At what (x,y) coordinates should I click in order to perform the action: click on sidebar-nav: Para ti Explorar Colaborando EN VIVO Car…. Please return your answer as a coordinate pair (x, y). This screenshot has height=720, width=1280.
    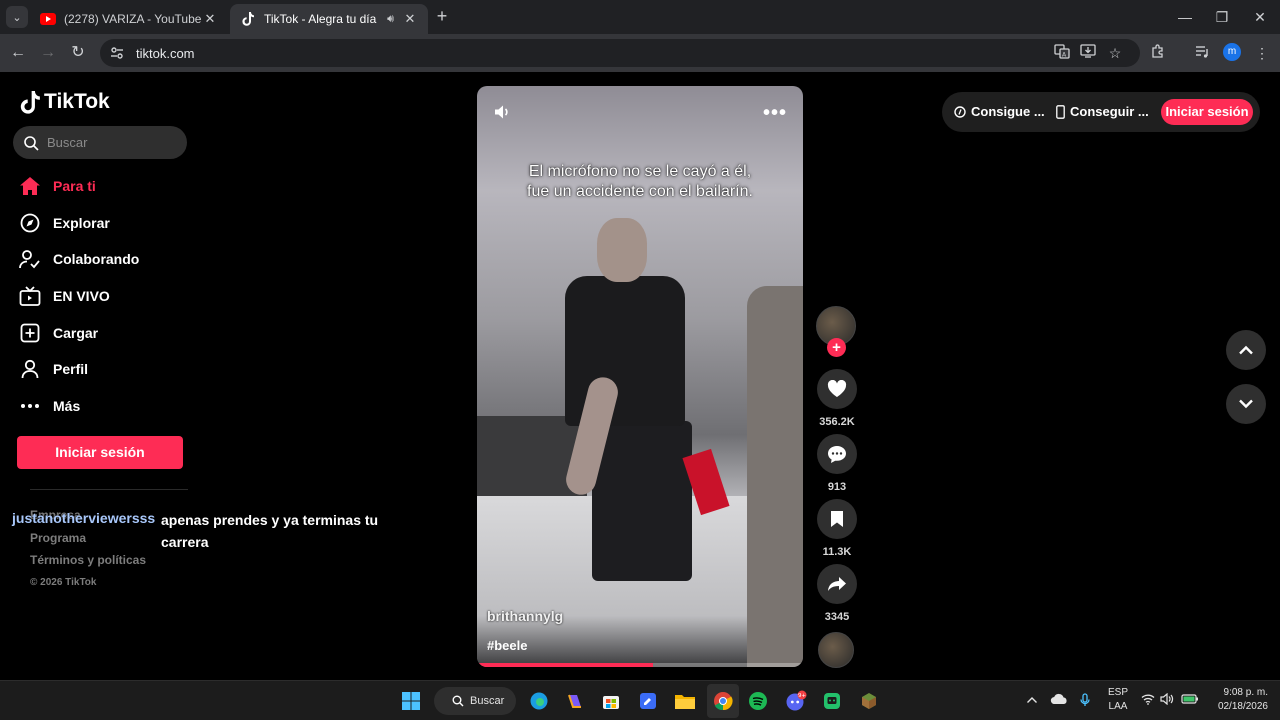
    Looking at the image, I should click on (78, 296).